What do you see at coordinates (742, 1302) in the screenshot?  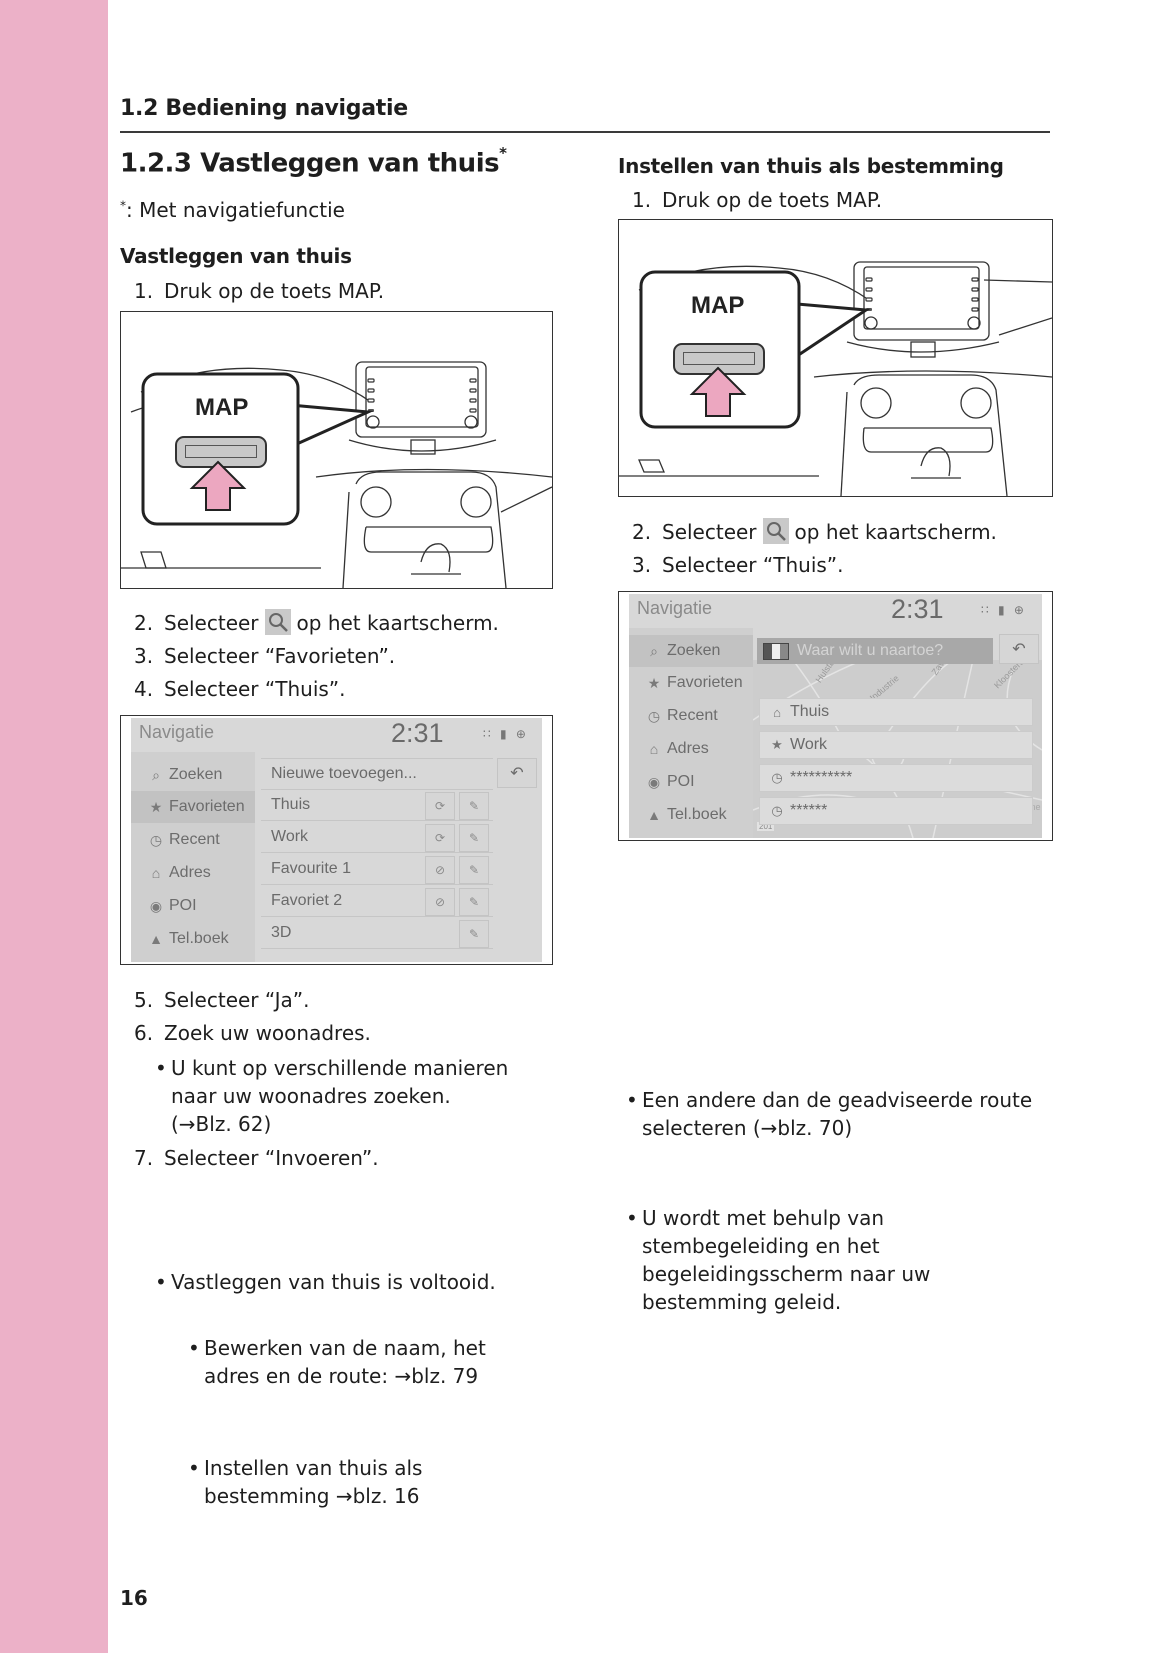 I see `note-line: bestemming geleid.` at bounding box center [742, 1302].